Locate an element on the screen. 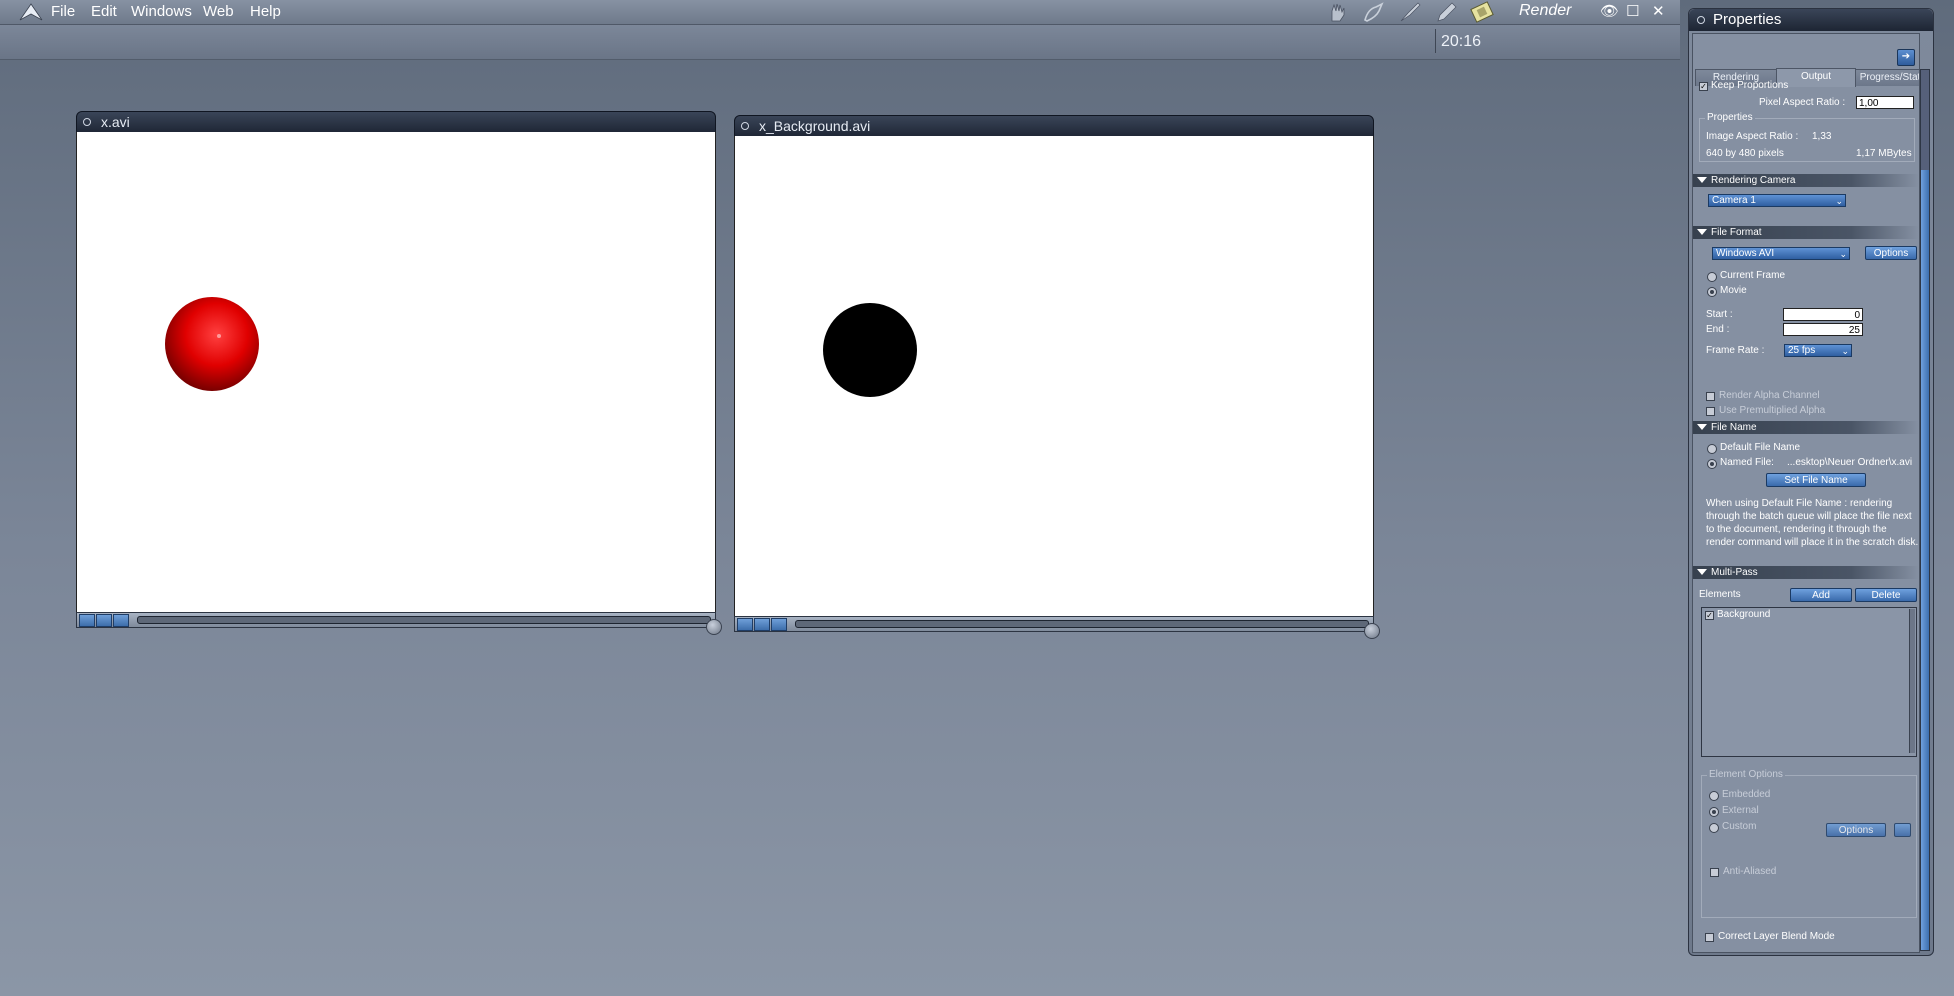  premultiplied-alpha-checkbox is located at coordinates (1710, 411).